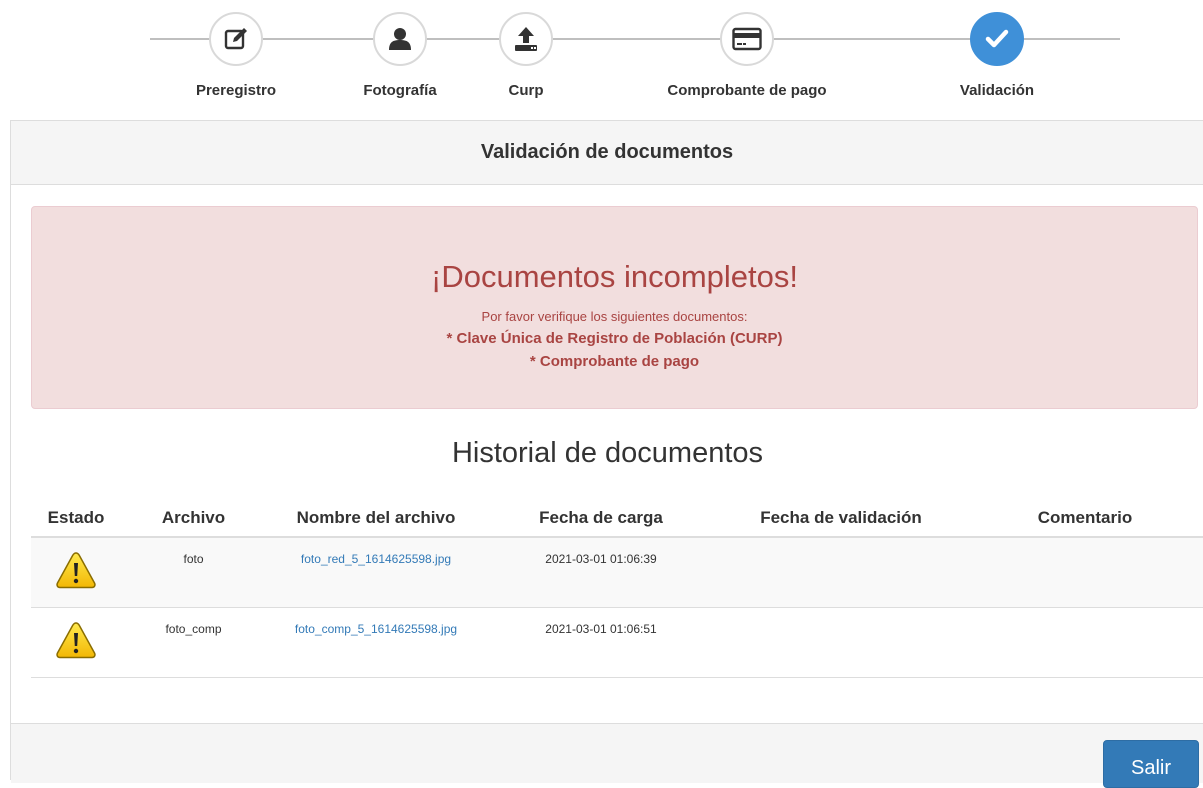 The width and height of the screenshot is (1203, 788). I want to click on upload-icon, so click(526, 39).